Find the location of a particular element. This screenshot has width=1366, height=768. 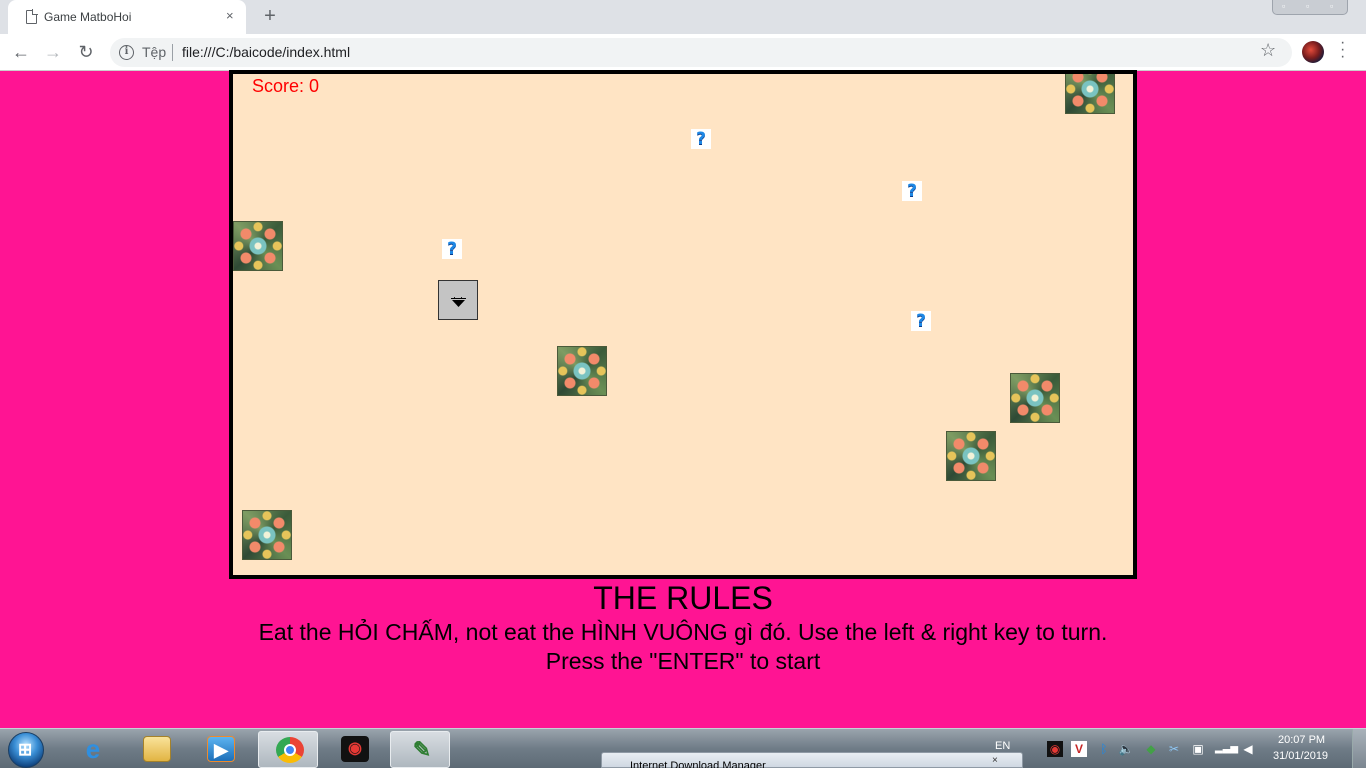

internet-explorer-button: e is located at coordinates (92, 749).